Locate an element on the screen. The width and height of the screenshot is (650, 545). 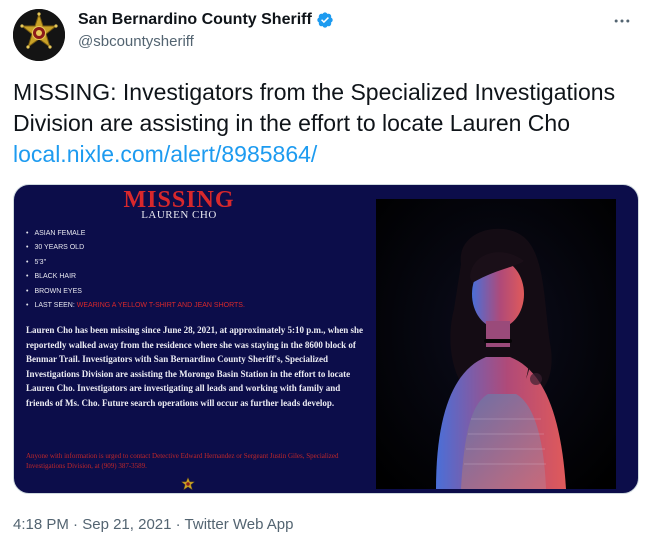
sheriff-star-logo is located at coordinates (39, 35).